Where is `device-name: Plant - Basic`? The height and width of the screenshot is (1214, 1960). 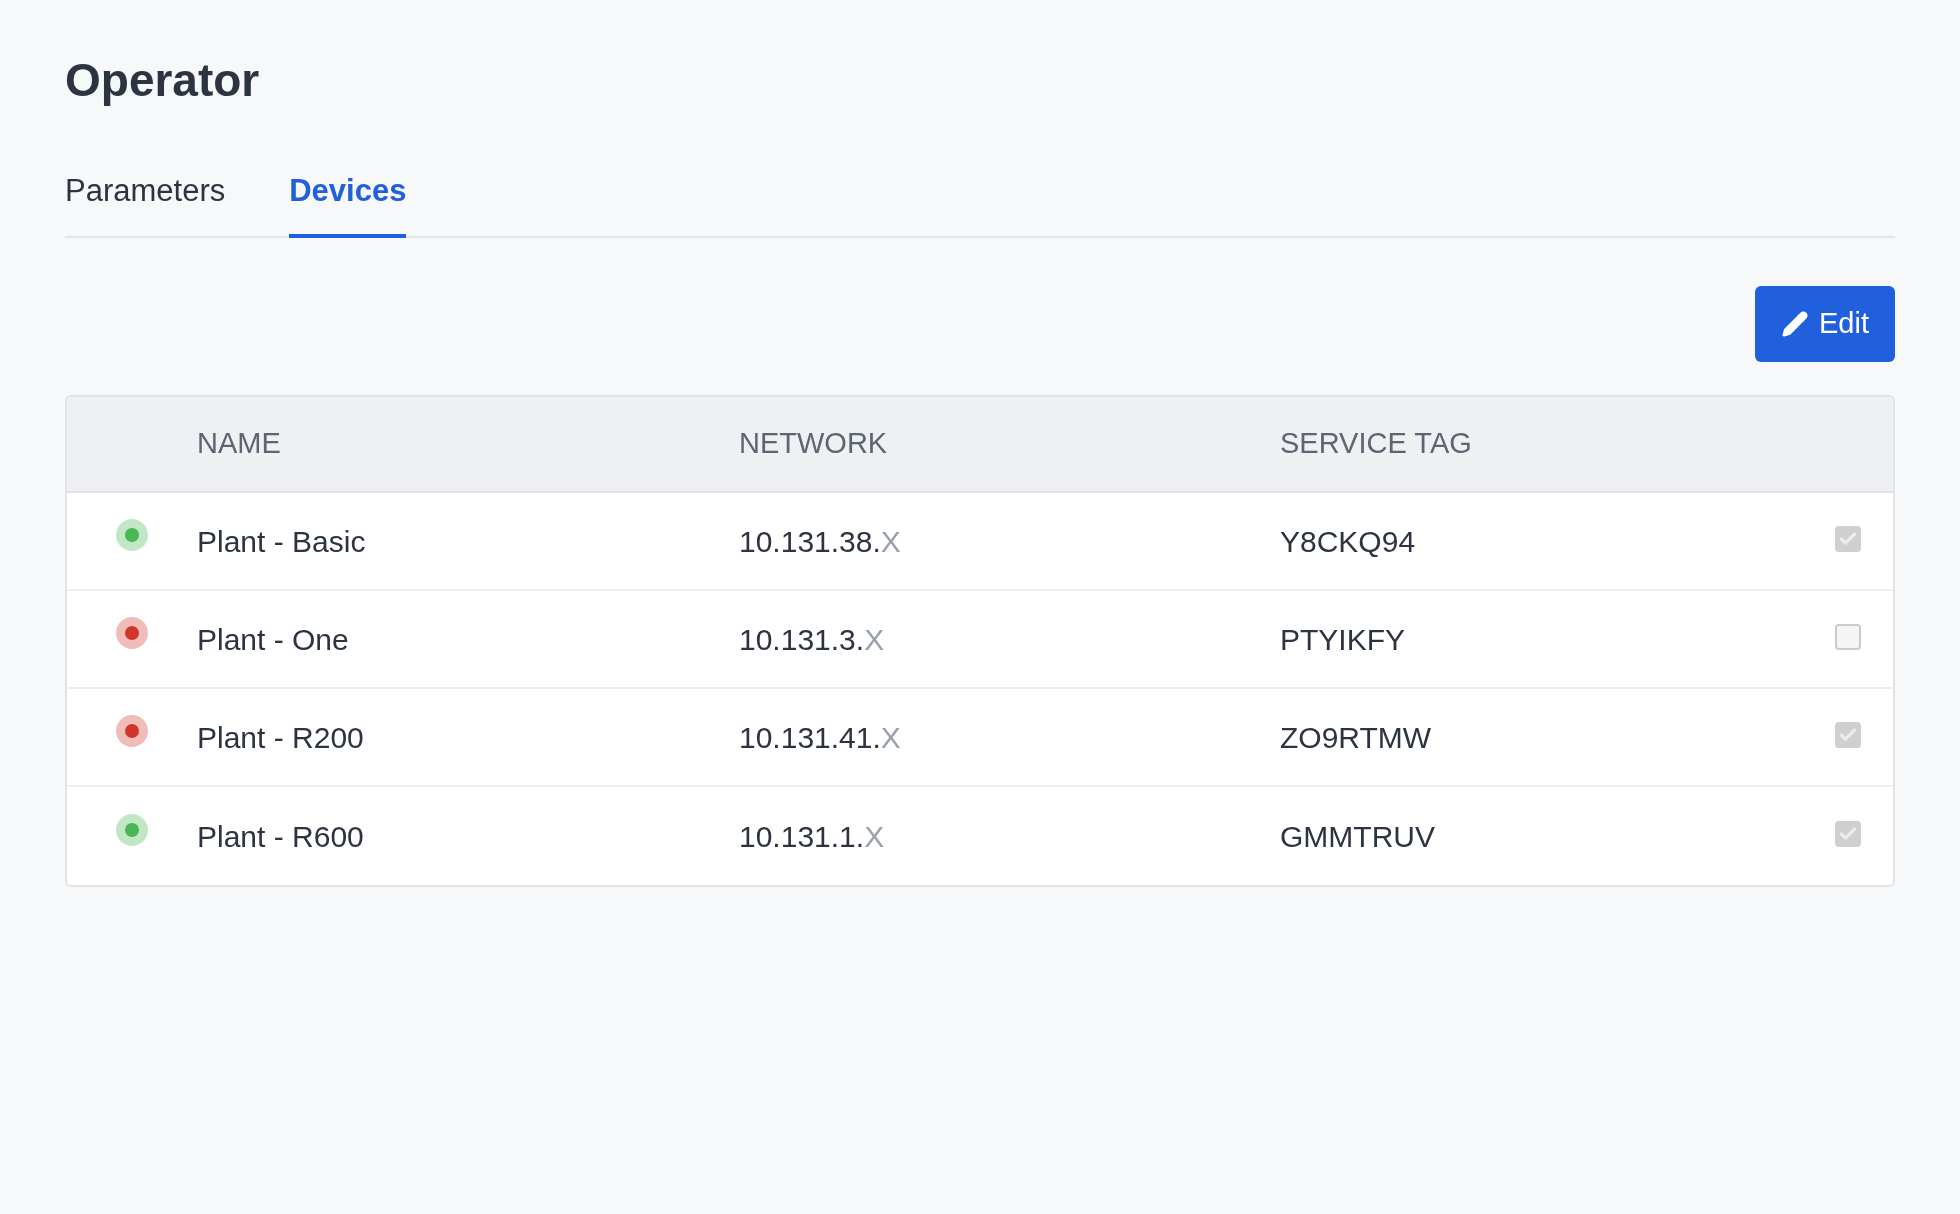
device-name: Plant - Basic is located at coordinates (281, 541).